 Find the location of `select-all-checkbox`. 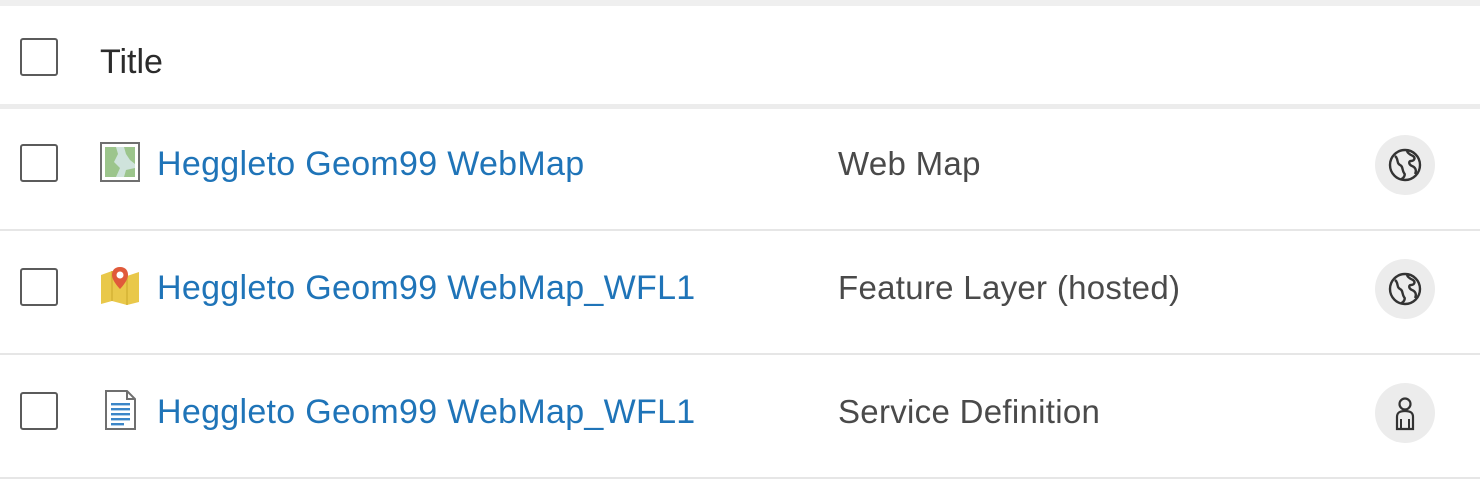

select-all-checkbox is located at coordinates (39, 57).